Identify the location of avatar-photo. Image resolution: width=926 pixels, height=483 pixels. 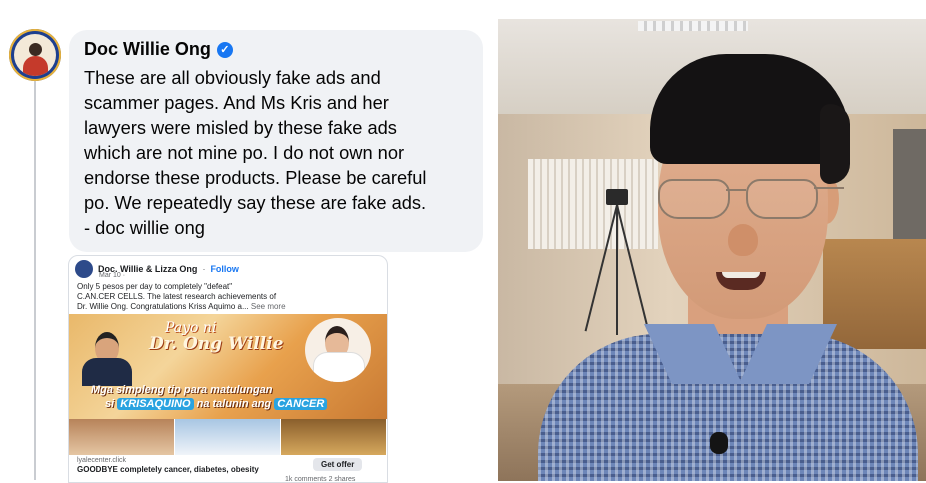
(35, 55).